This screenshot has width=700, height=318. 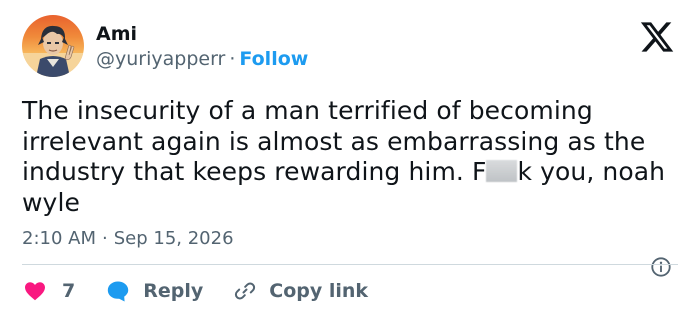 What do you see at coordinates (319, 291) in the screenshot?
I see `copy-link-label: Copy link` at bounding box center [319, 291].